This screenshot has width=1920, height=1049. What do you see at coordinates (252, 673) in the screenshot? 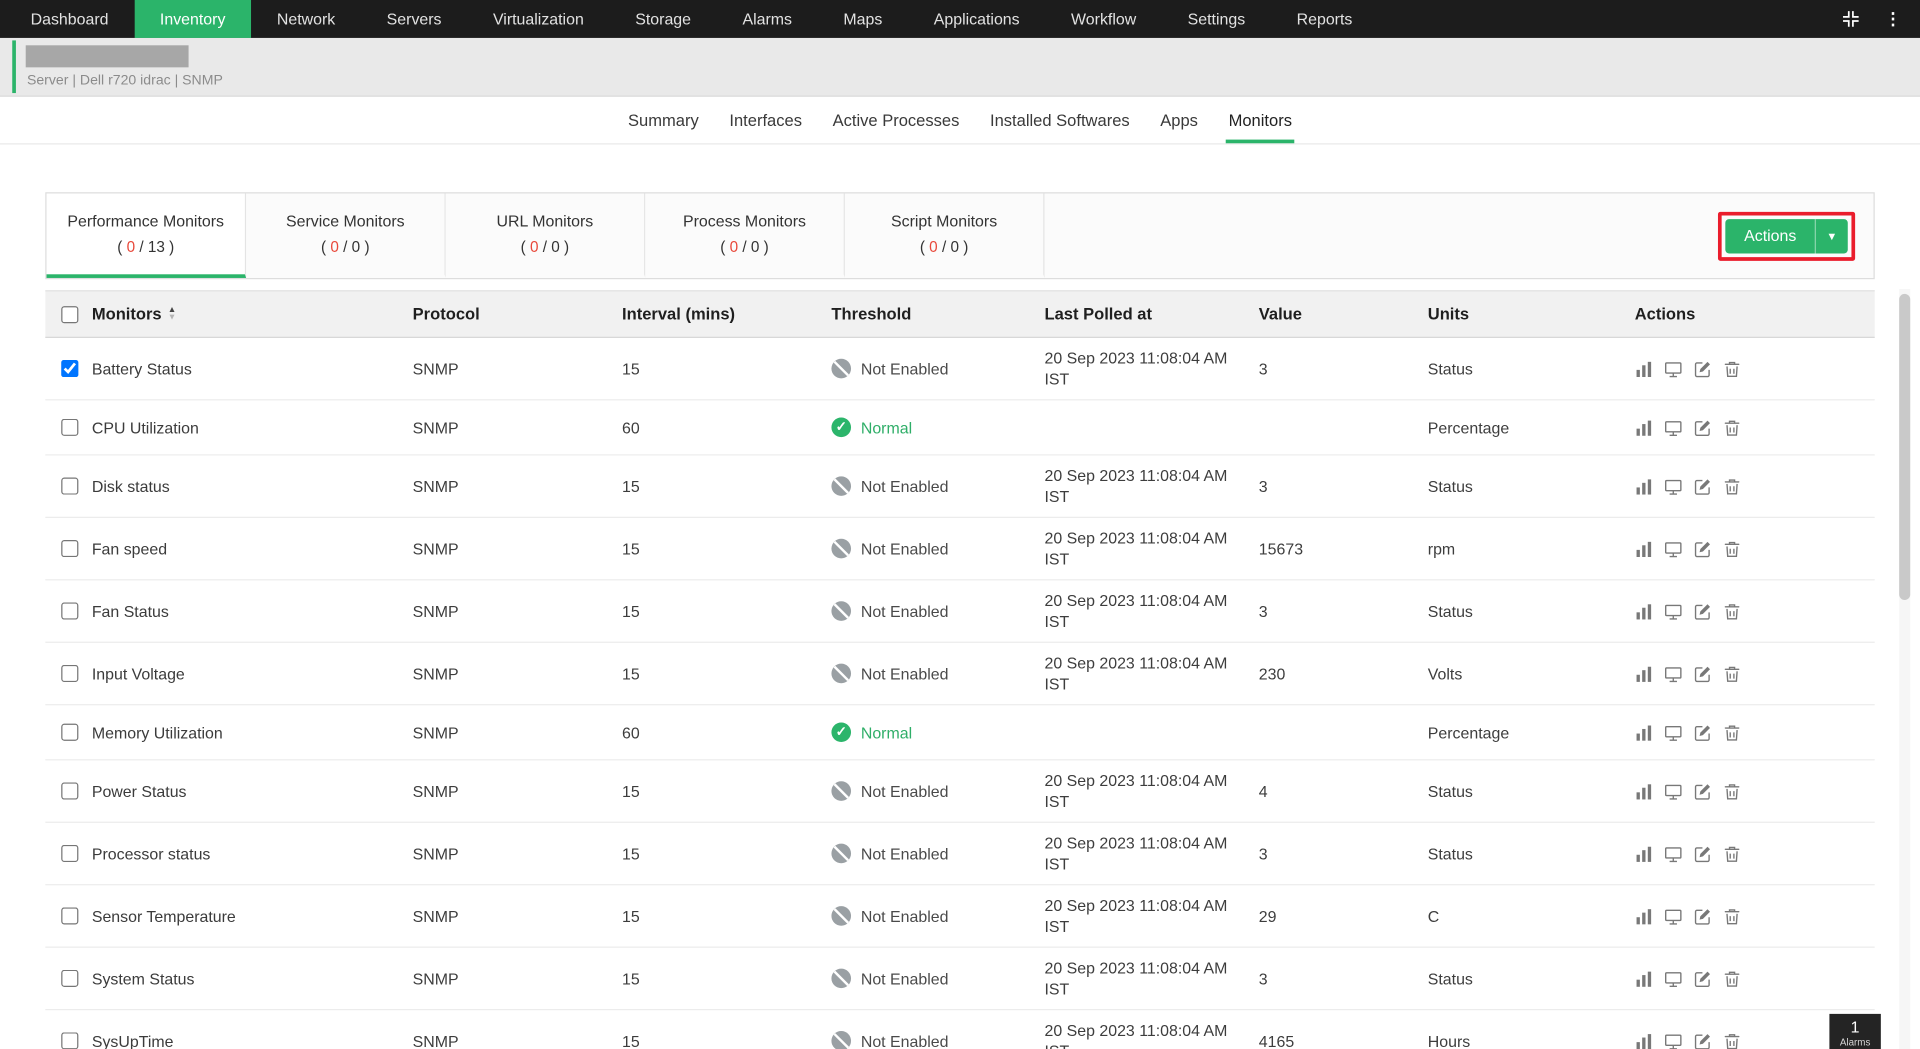
I see `monitor-name: Input Voltage` at bounding box center [252, 673].